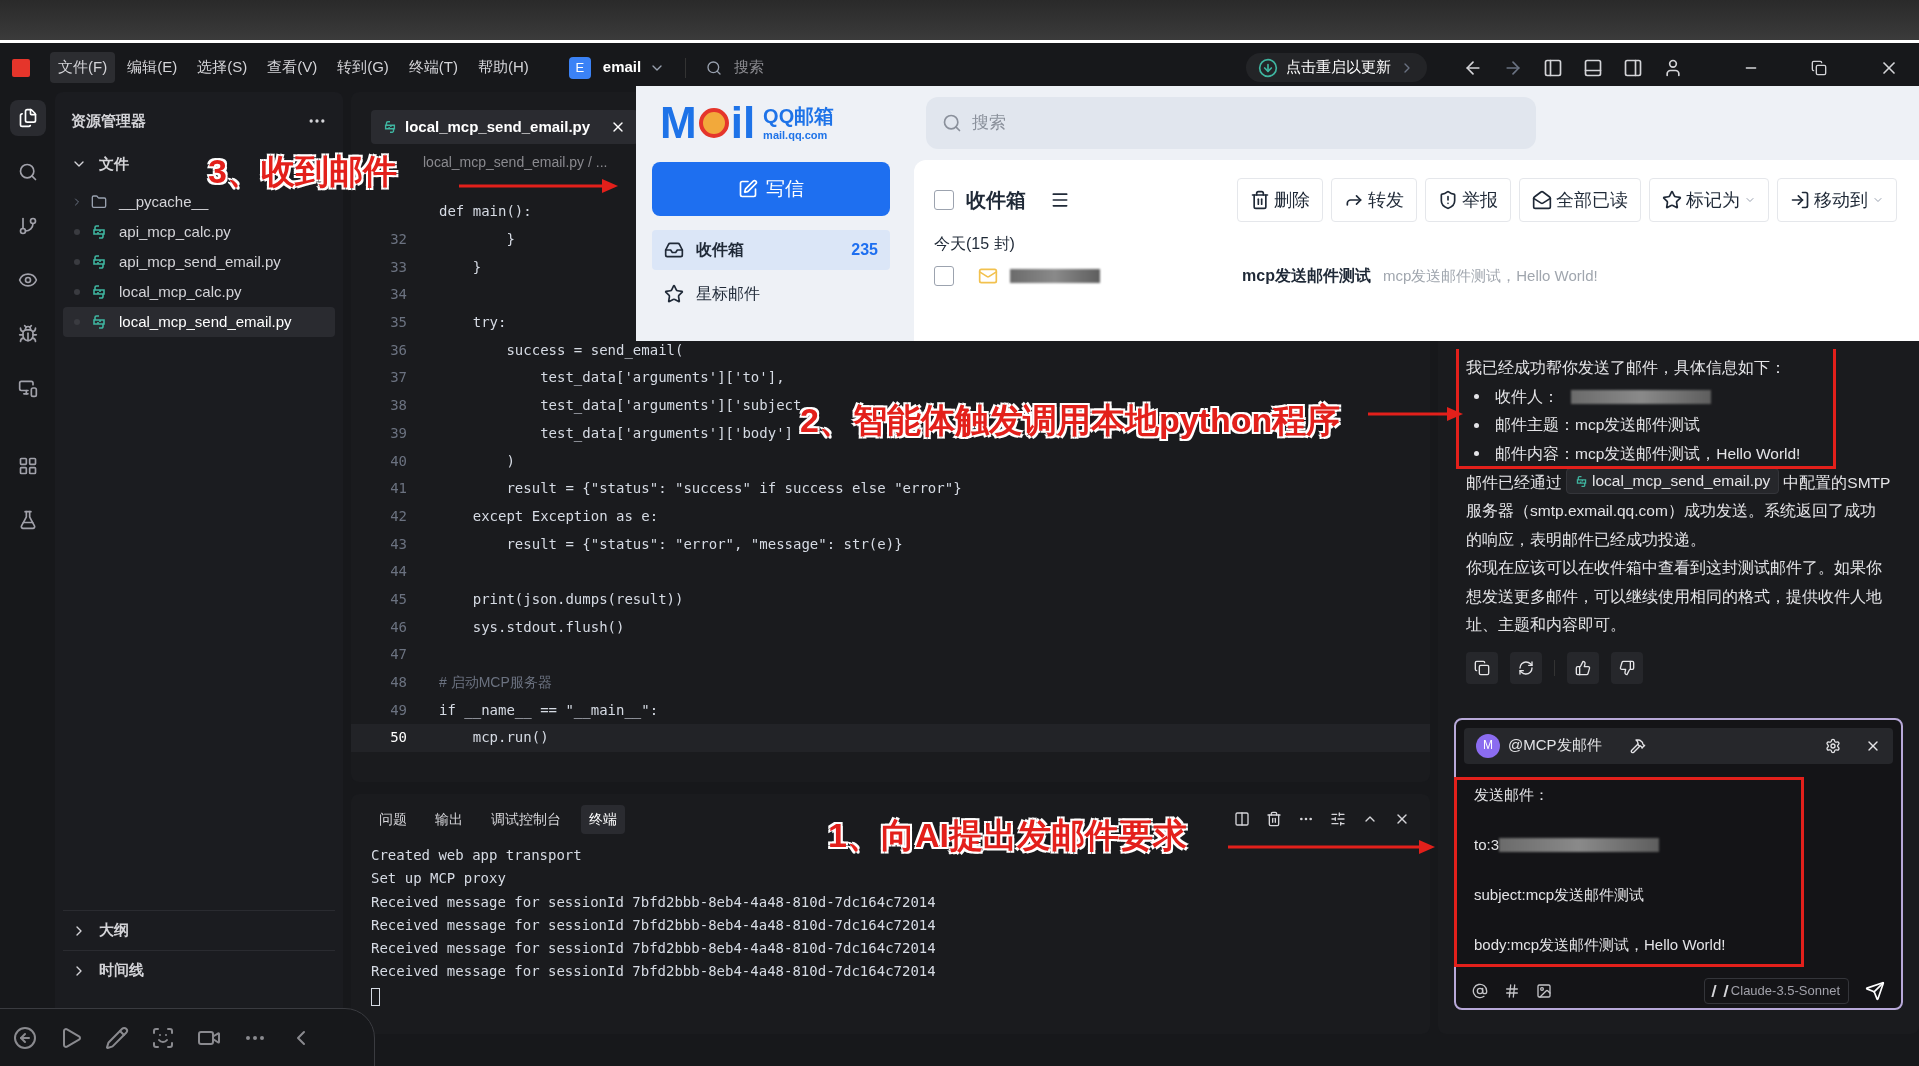  Describe the element at coordinates (1633, 67) in the screenshot. I see `right-panel-icon` at that location.